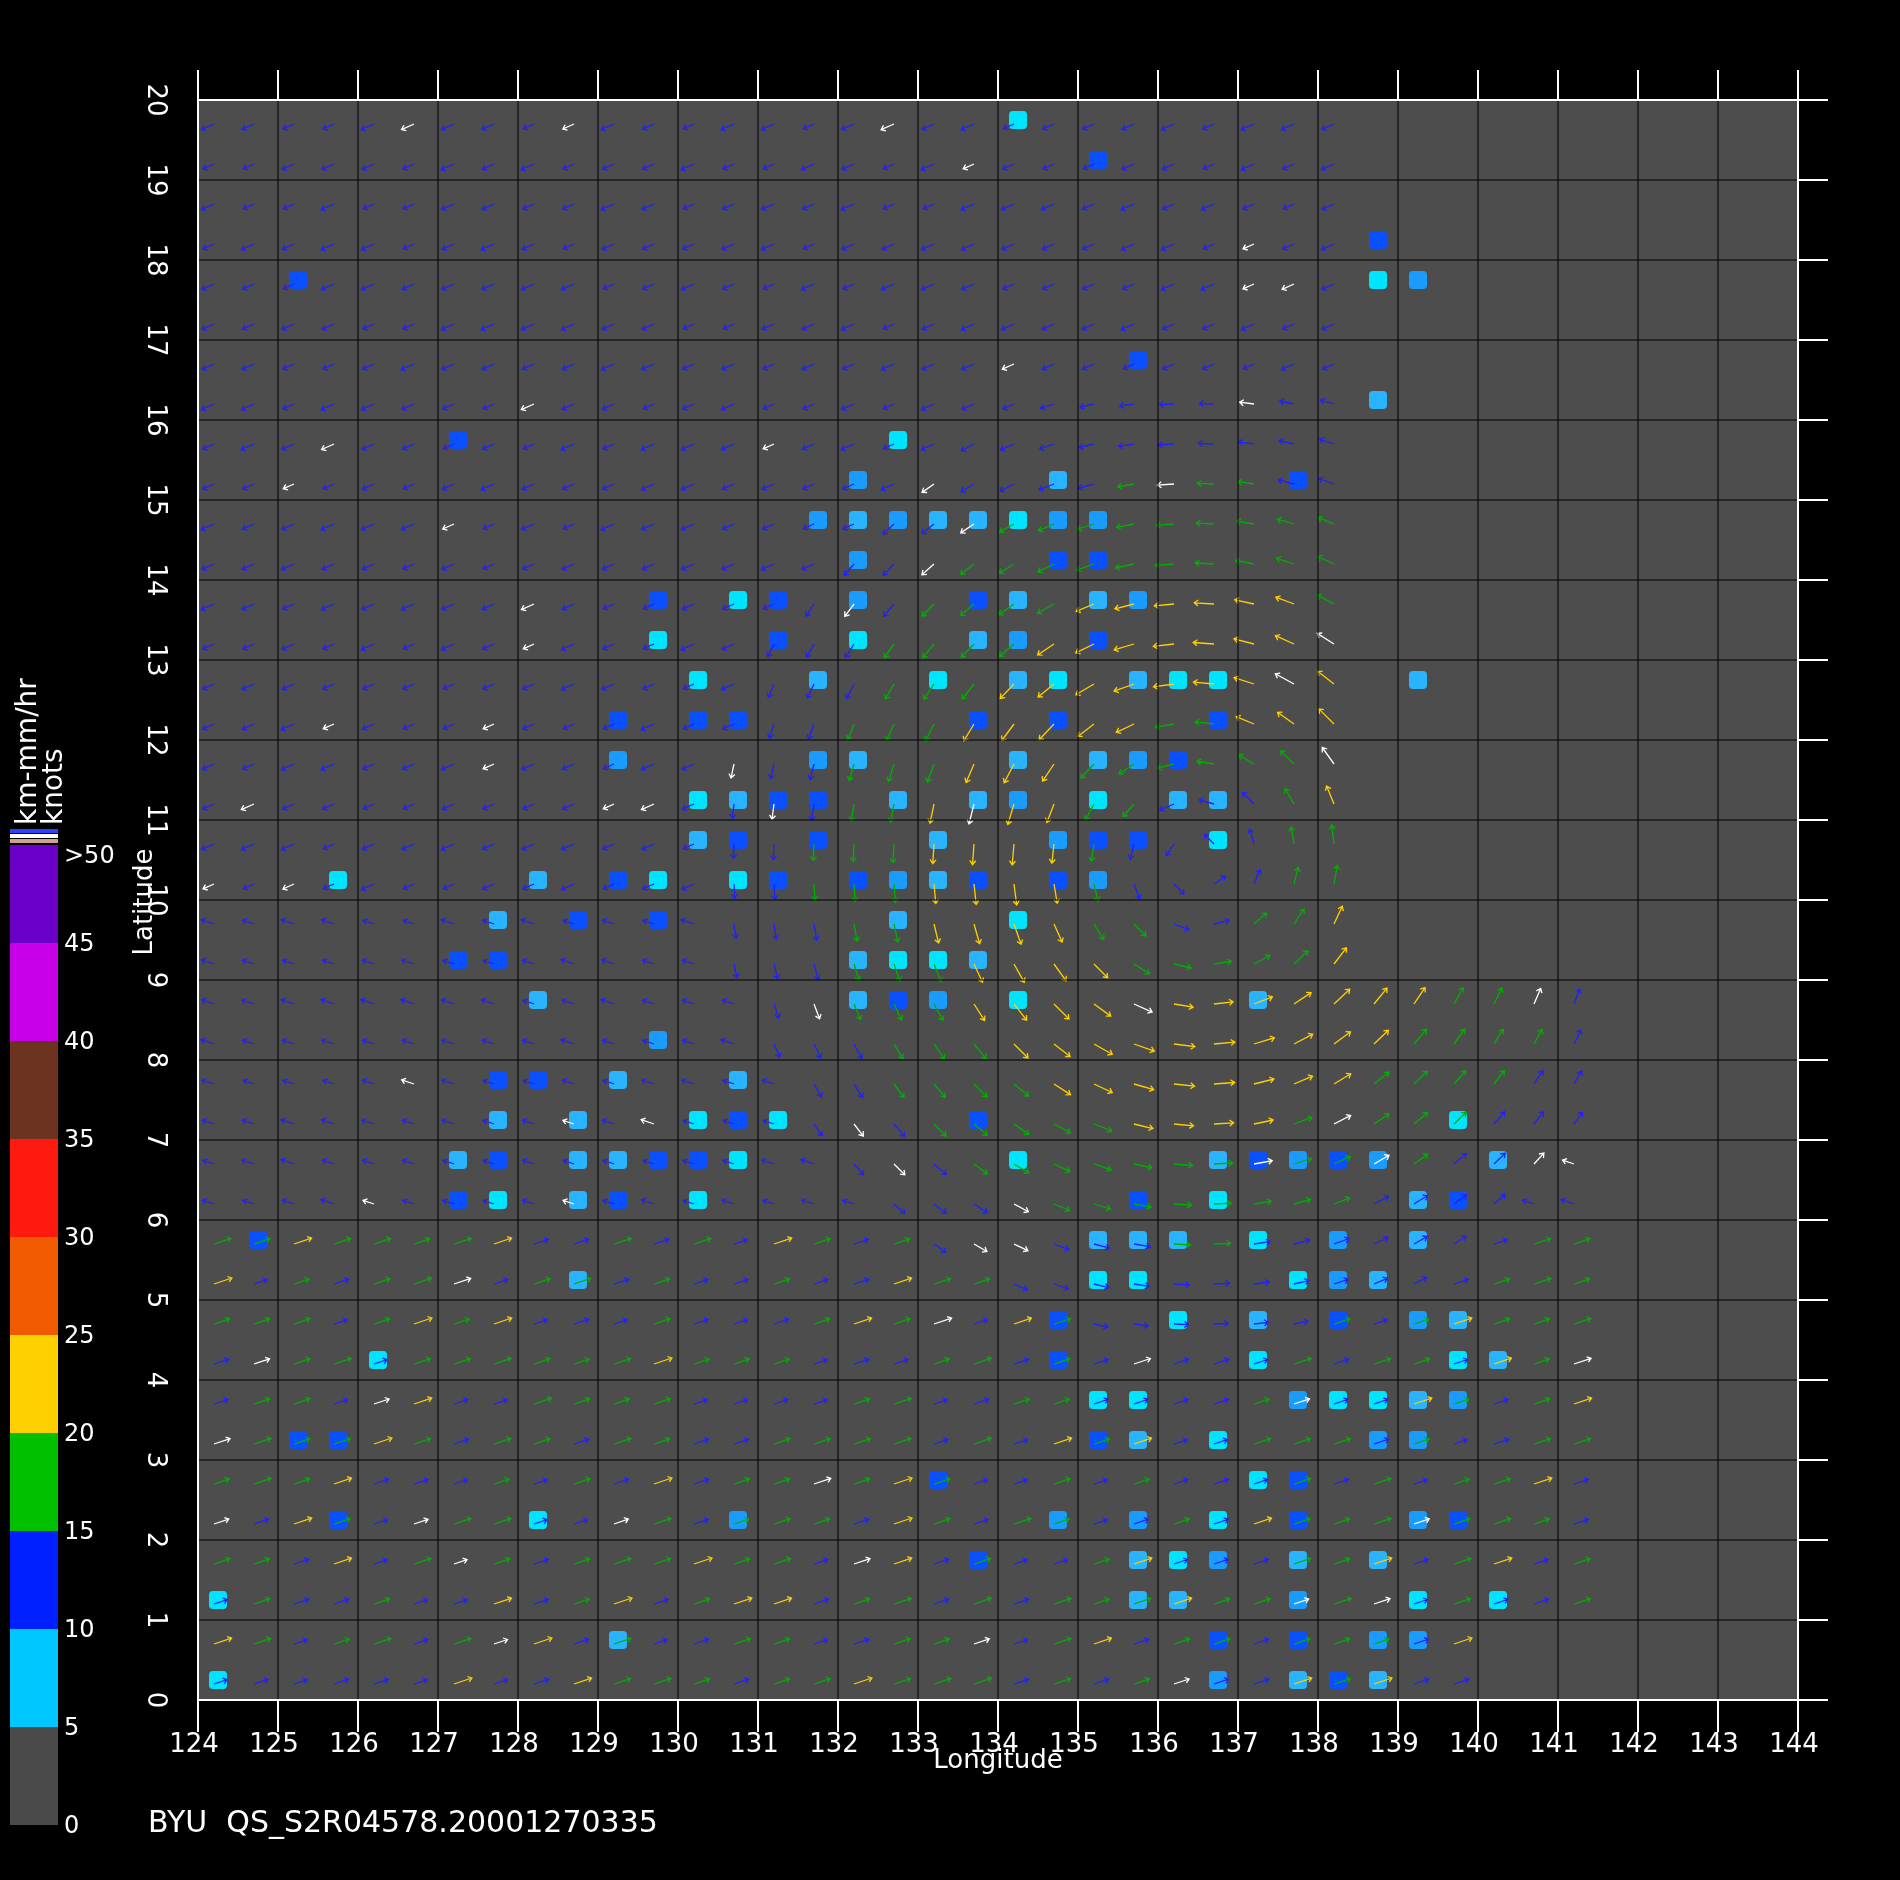 Image resolution: width=1900 pixels, height=1880 pixels. I want to click on latitude-tick-label: 6, so click(157, 1220).